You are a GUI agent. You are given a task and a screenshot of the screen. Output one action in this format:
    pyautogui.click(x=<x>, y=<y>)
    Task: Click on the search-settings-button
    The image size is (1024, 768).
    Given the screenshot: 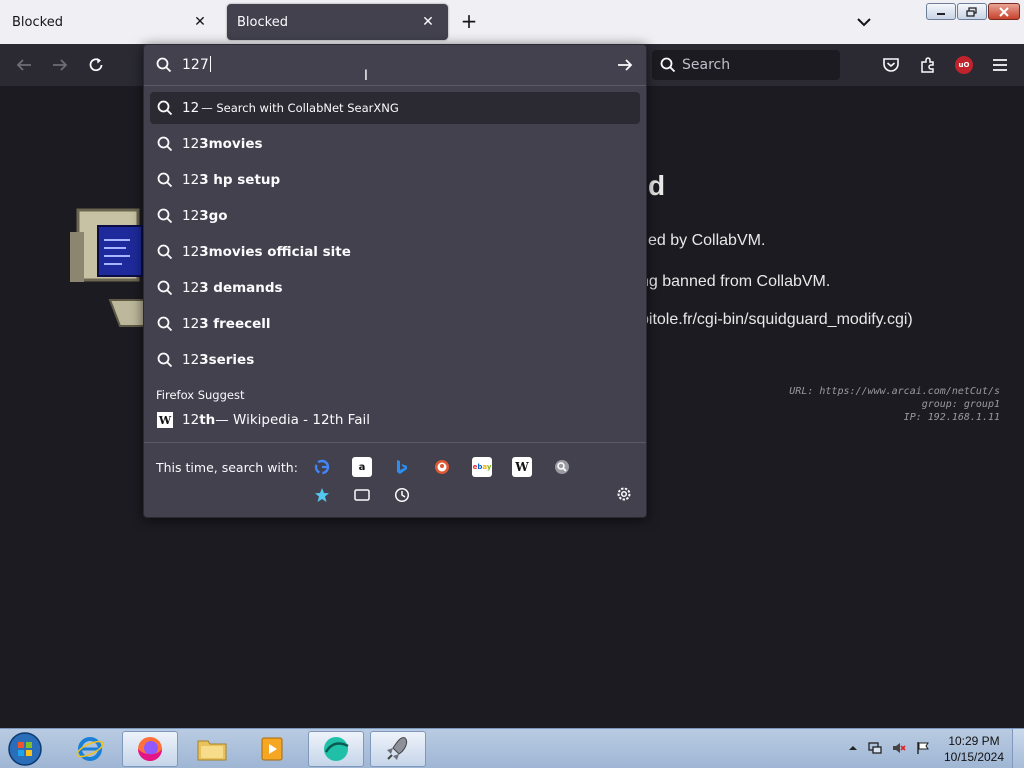 What is the action you would take?
    pyautogui.click(x=625, y=495)
    